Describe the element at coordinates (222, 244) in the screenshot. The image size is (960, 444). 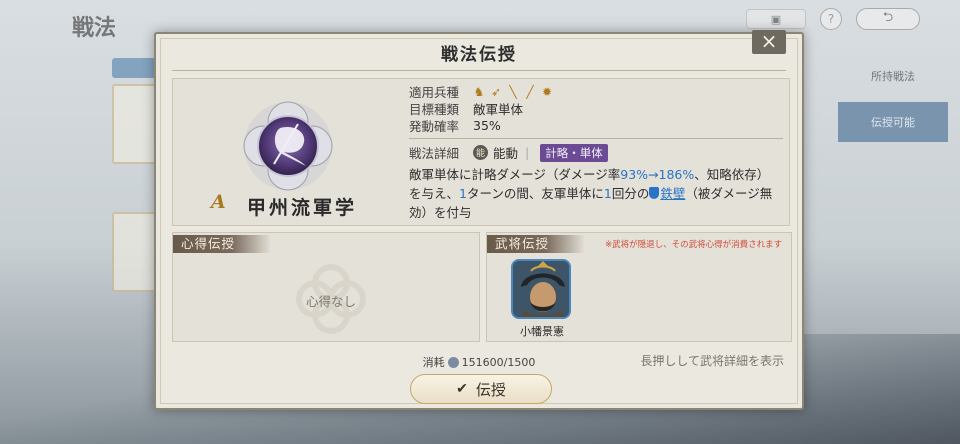
I see `heart-transfer-tag: 心得伝授` at that location.